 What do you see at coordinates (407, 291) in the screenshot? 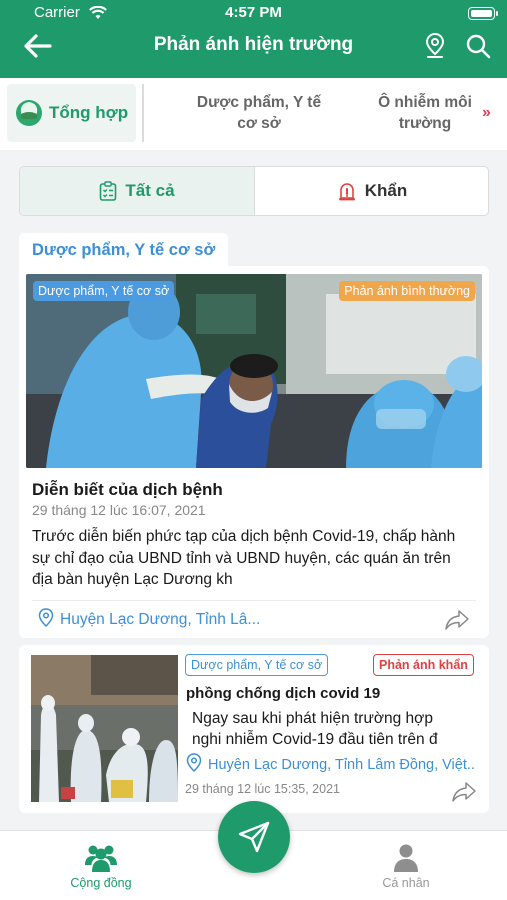
I see `report-type-badge: Phản ánh bình thường` at bounding box center [407, 291].